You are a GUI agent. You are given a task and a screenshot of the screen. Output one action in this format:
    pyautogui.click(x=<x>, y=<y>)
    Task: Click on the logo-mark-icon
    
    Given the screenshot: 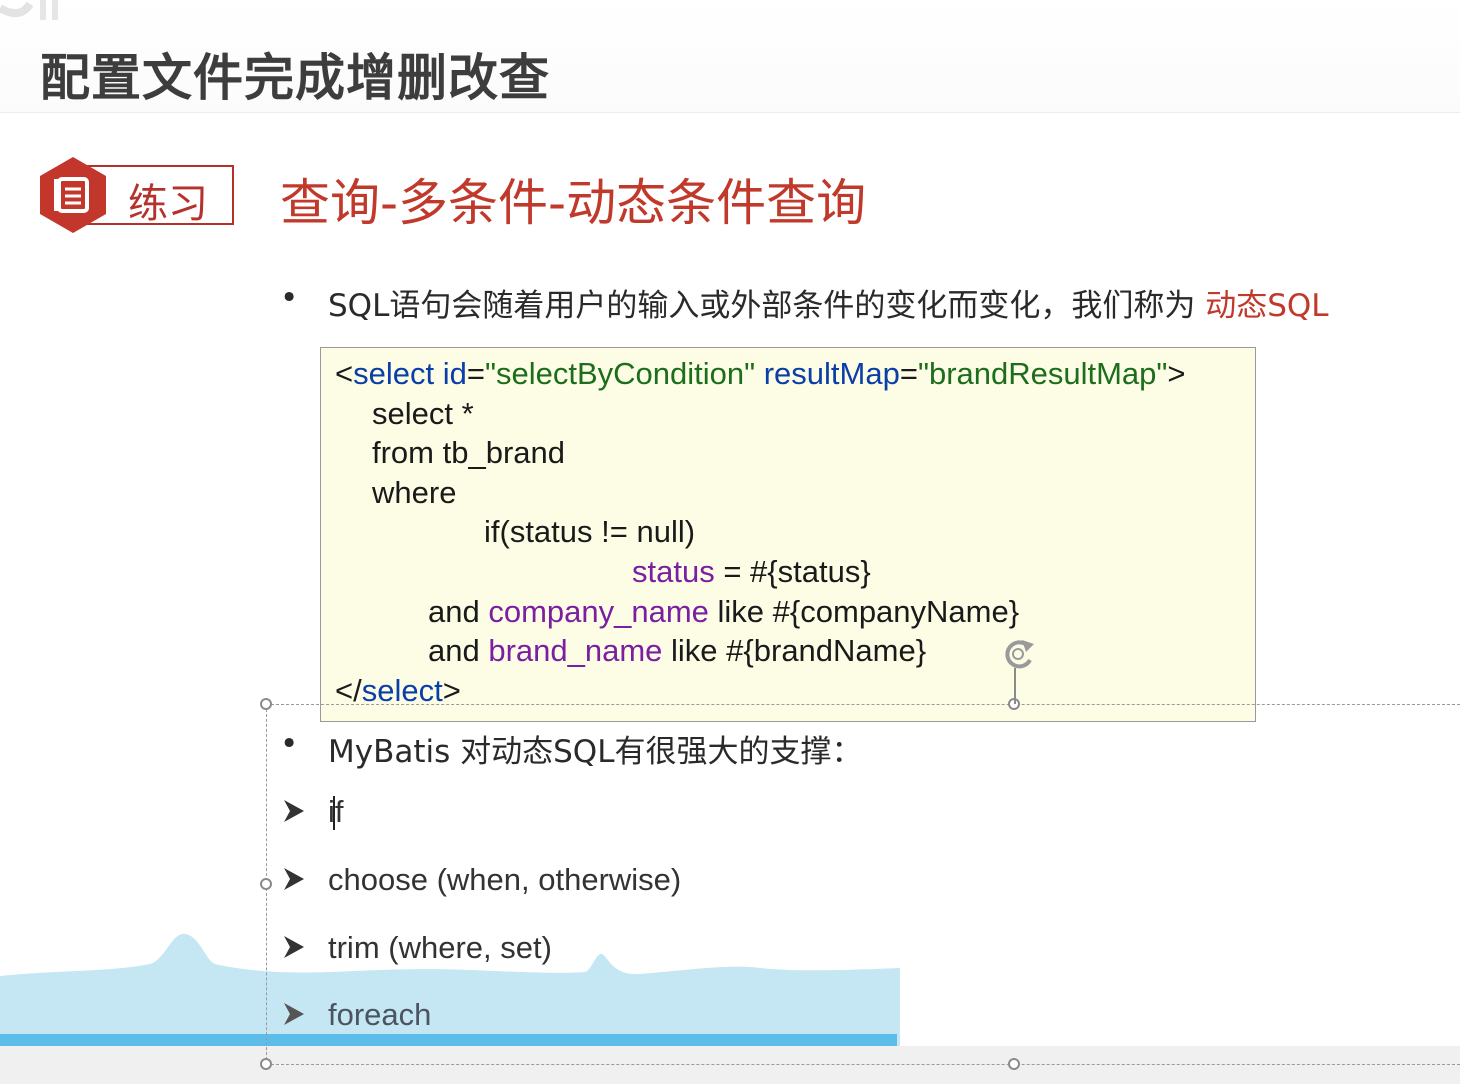 What is the action you would take?
    pyautogui.click(x=29, y=10)
    